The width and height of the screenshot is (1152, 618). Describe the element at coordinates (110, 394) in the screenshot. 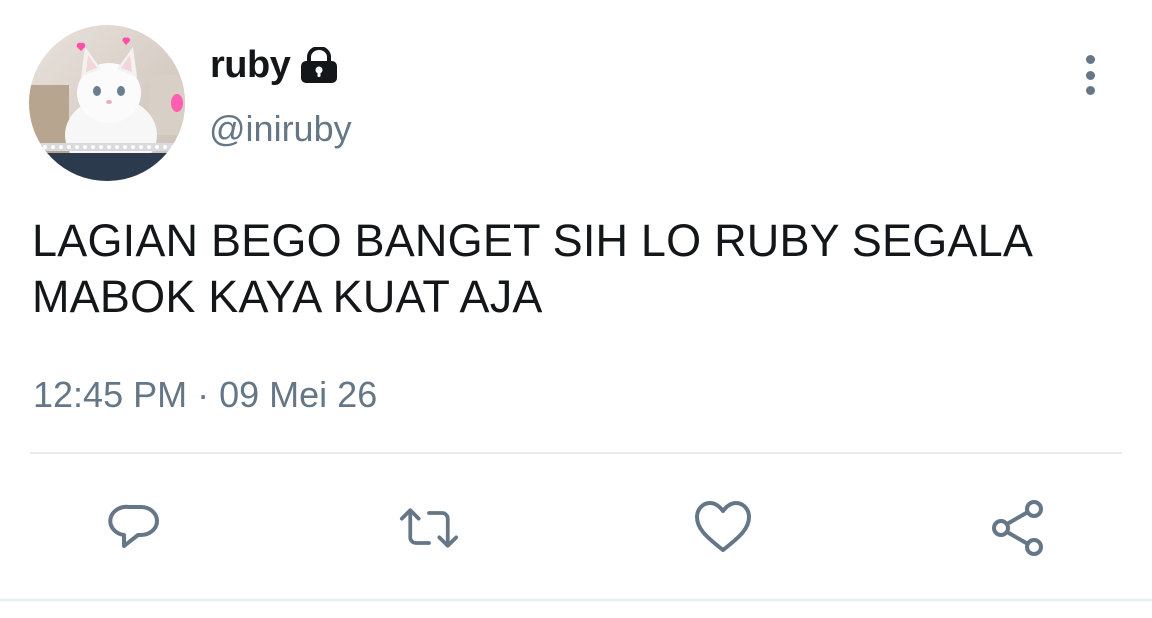

I see `tweet-time: 12:45 PM` at that location.